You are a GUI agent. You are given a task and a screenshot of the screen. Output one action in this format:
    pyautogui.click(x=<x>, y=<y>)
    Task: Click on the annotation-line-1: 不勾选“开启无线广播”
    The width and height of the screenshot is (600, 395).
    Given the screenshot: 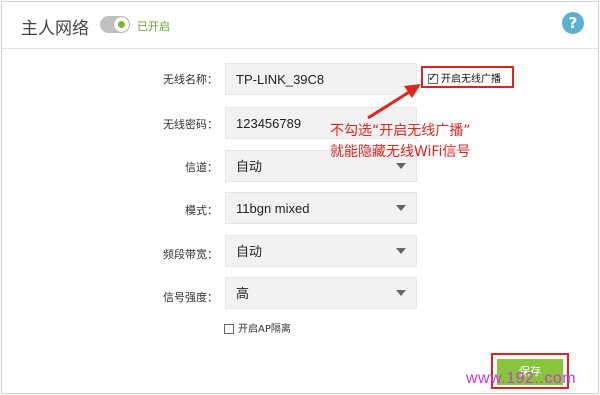 What is the action you would take?
    pyautogui.click(x=400, y=131)
    